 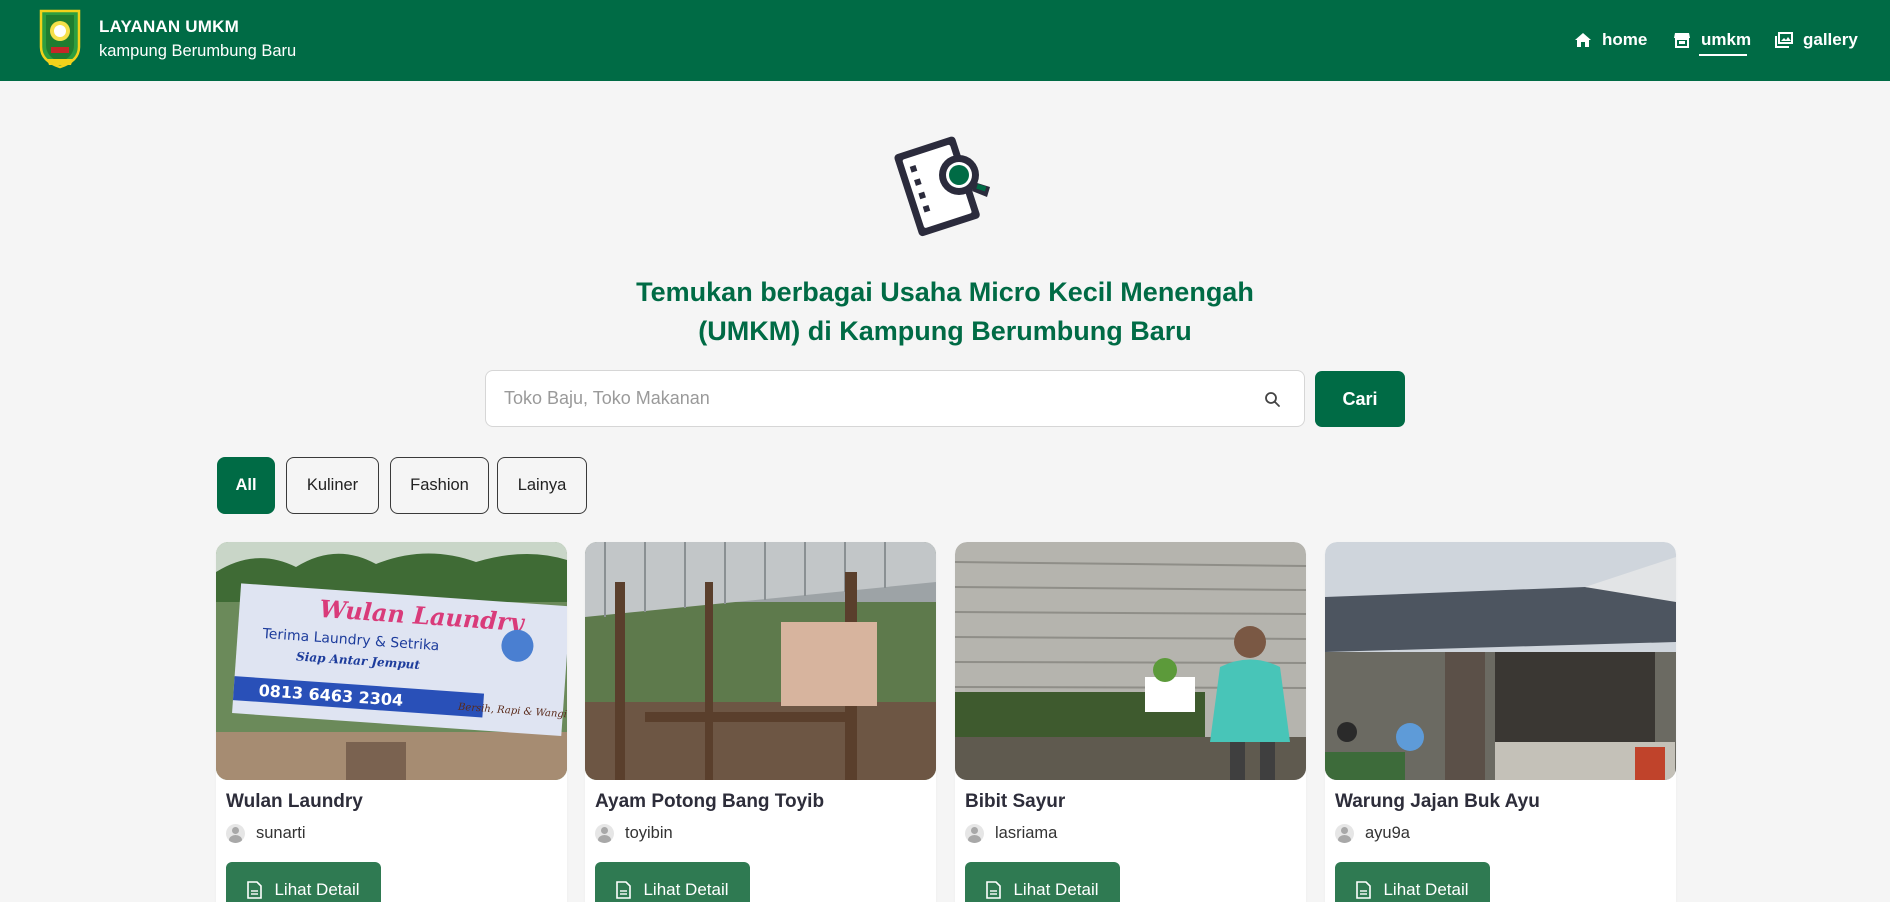 What do you see at coordinates (198, 51) in the screenshot?
I see `brand-subtitle: kampung Berumbung Baru` at bounding box center [198, 51].